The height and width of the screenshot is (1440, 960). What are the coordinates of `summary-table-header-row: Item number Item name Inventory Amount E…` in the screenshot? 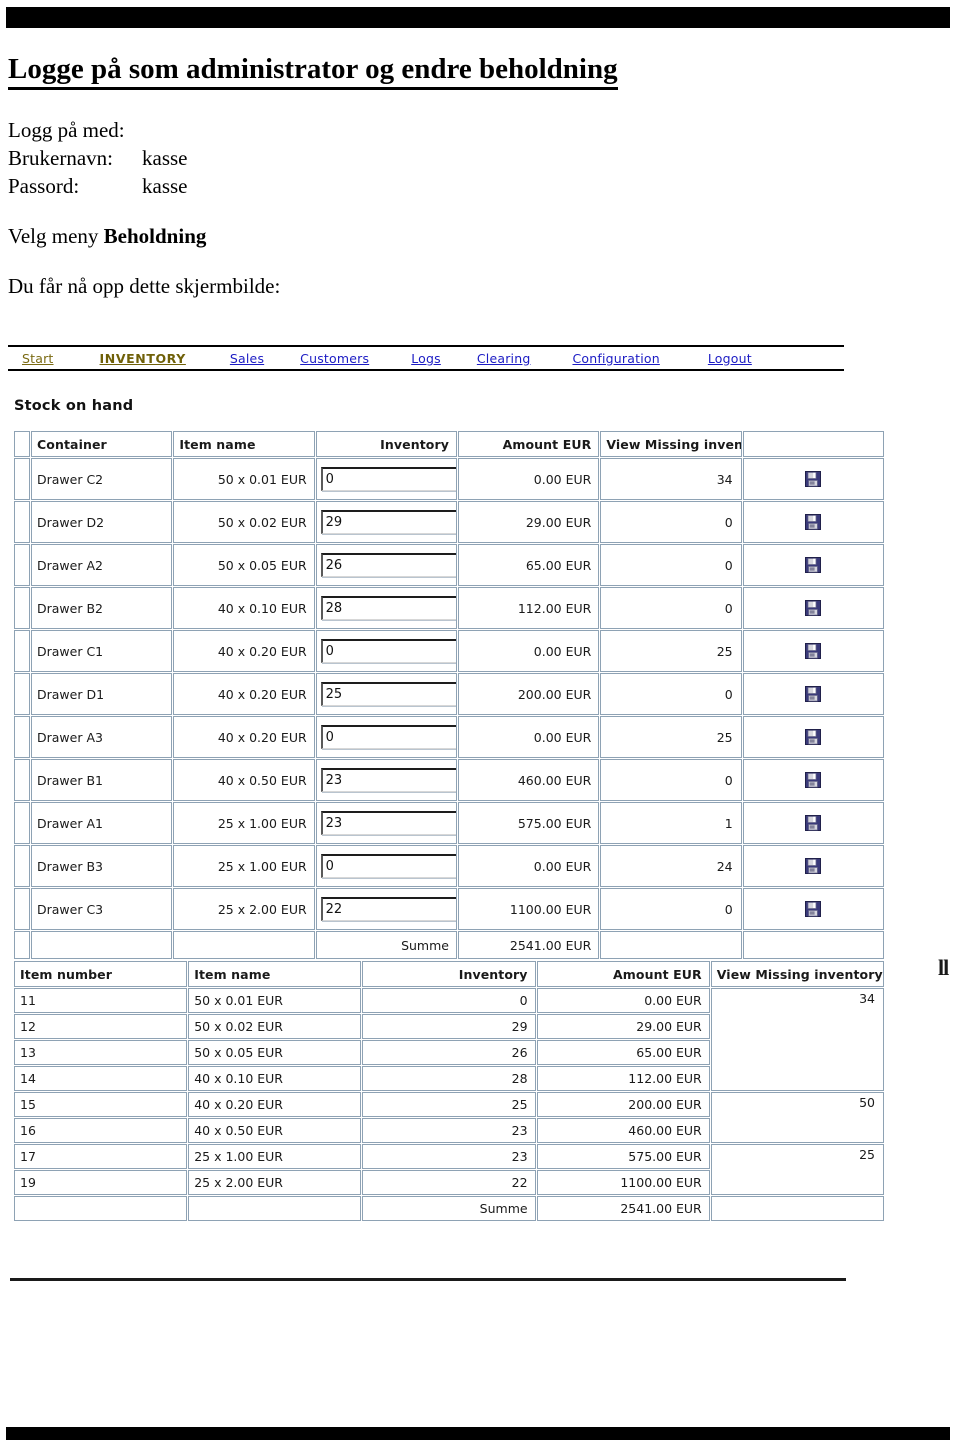 It's located at (449, 974).